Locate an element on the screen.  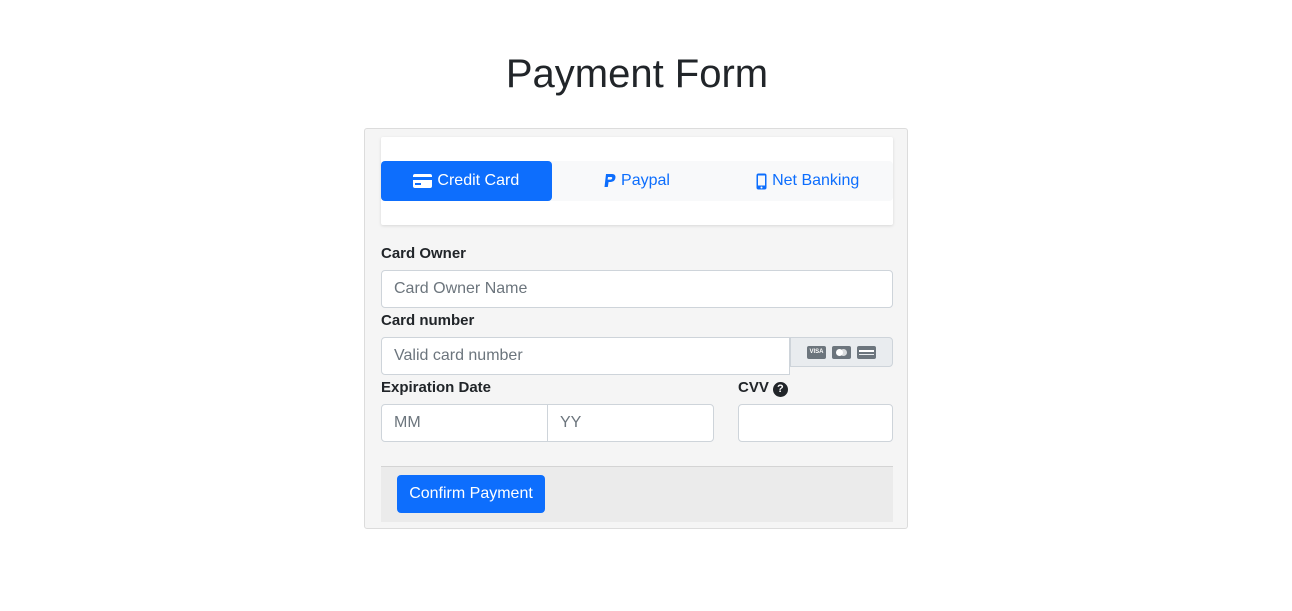
tab-net-banking-label: Net Banking is located at coordinates (816, 180).